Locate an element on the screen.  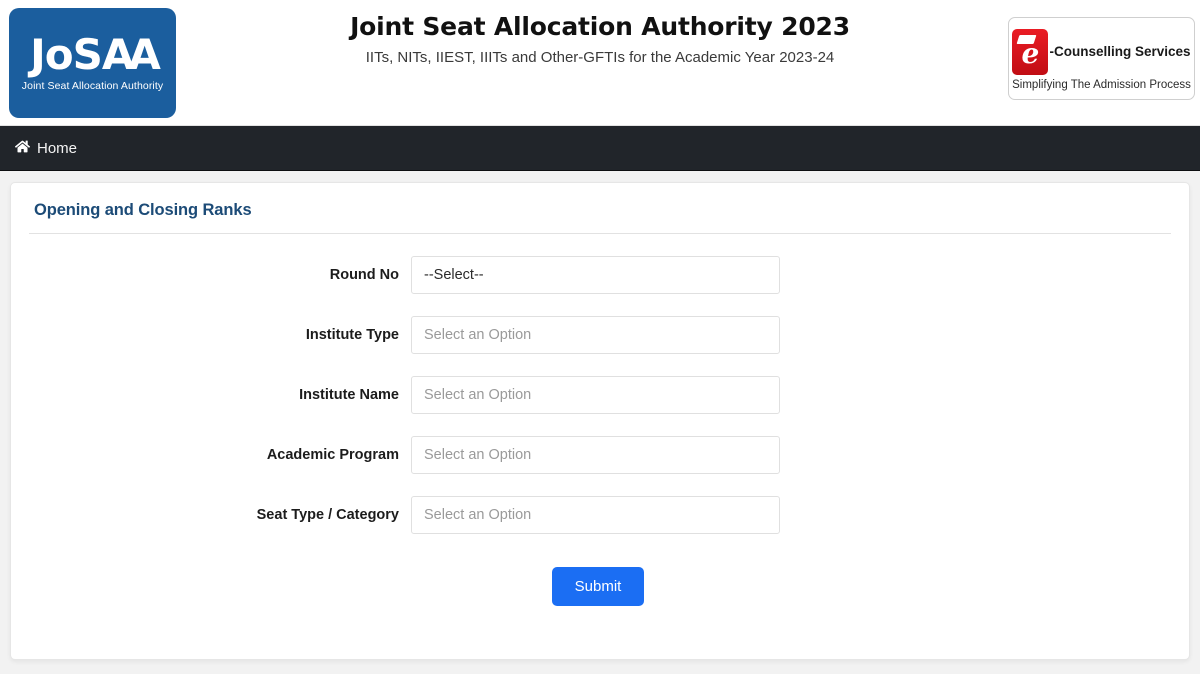
label-seat-type-category: Seat Type / Category is located at coordinates (327, 515).